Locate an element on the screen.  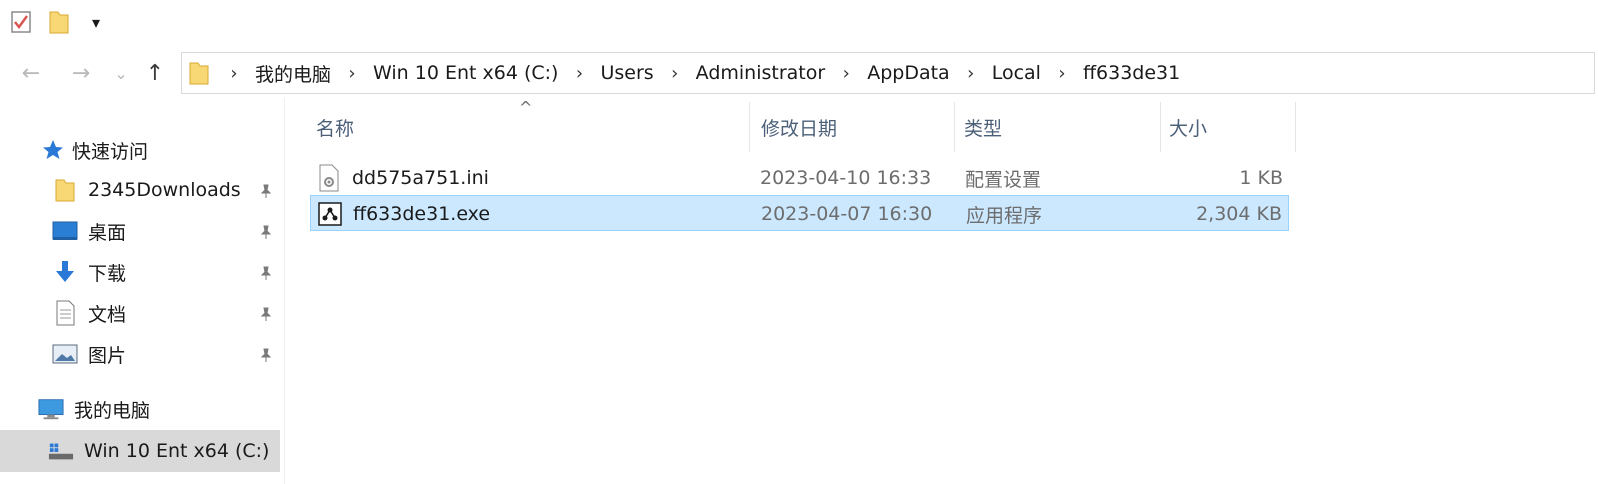
file-date: 2023-04-07 16:30 is located at coordinates (847, 214).